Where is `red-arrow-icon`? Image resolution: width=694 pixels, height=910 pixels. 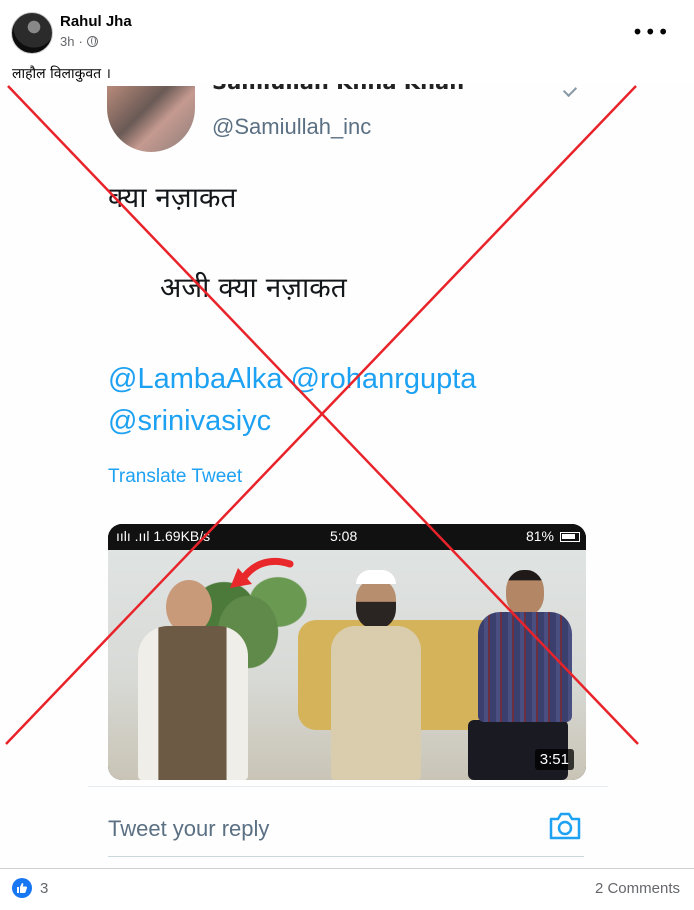
red-arrow-icon is located at coordinates (262, 572).